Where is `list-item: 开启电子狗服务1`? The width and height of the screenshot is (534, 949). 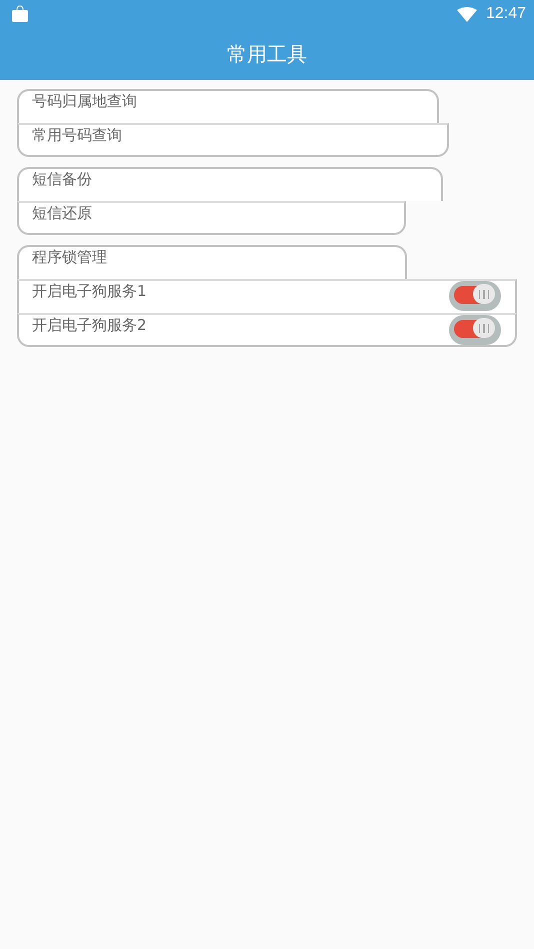
list-item: 开启电子狗服务1 is located at coordinates (267, 296).